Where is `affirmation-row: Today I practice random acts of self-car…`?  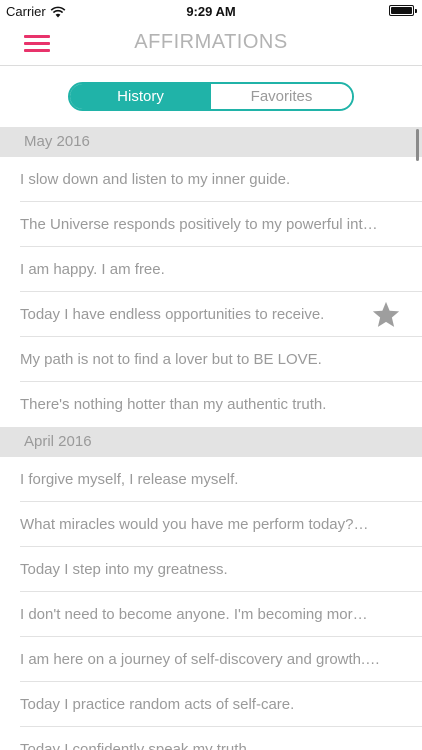
affirmation-row: Today I practice random acts of self-car… is located at coordinates (221, 704).